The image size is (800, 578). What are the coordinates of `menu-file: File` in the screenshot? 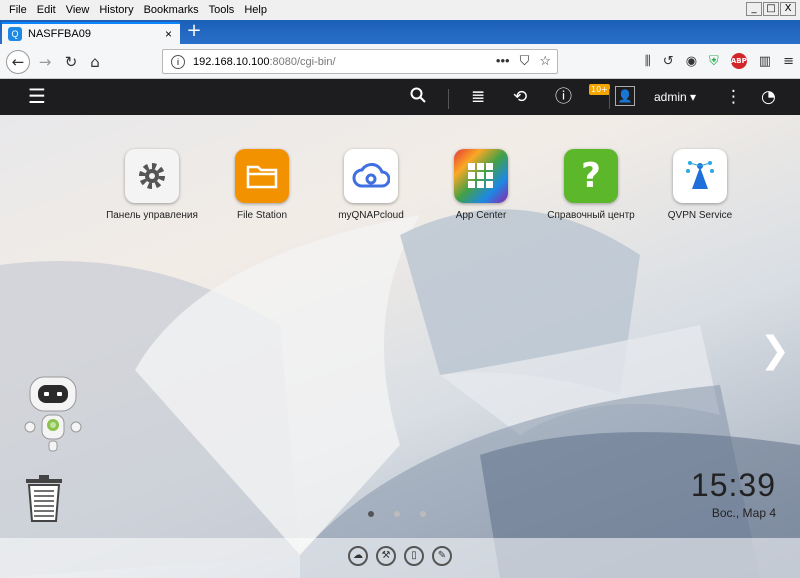 It's located at (18, 10).